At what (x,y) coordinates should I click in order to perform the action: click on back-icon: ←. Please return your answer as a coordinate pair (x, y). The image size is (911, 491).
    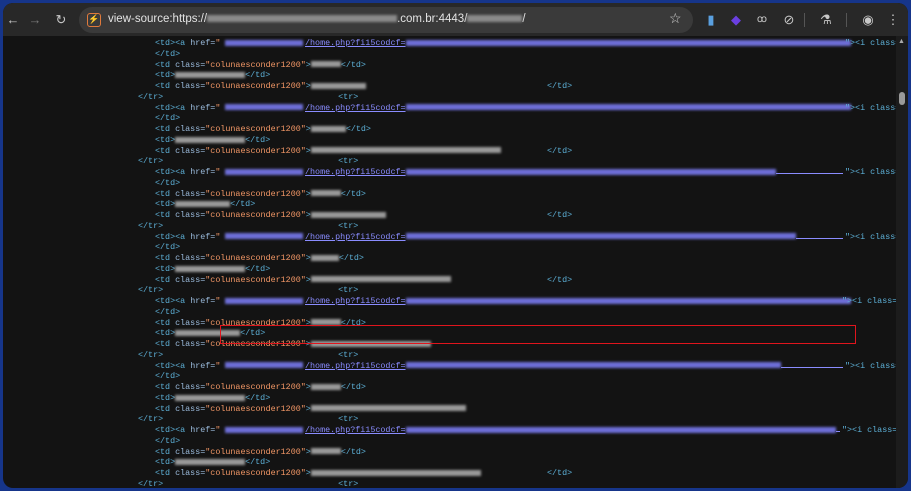
    Looking at the image, I should click on (13, 20).